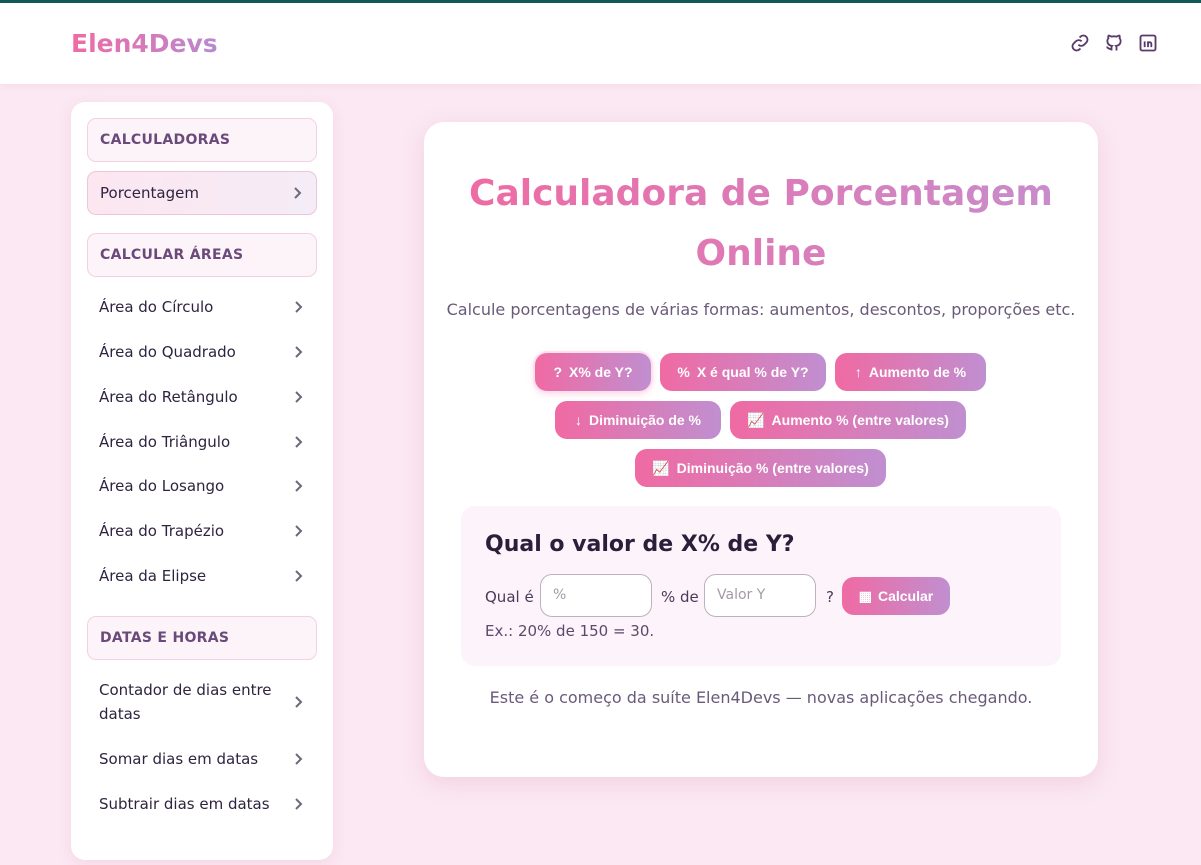 This screenshot has width=1201, height=865. What do you see at coordinates (202, 638) in the screenshot?
I see `section-header-datas-horas: DATAS E HORAS` at bounding box center [202, 638].